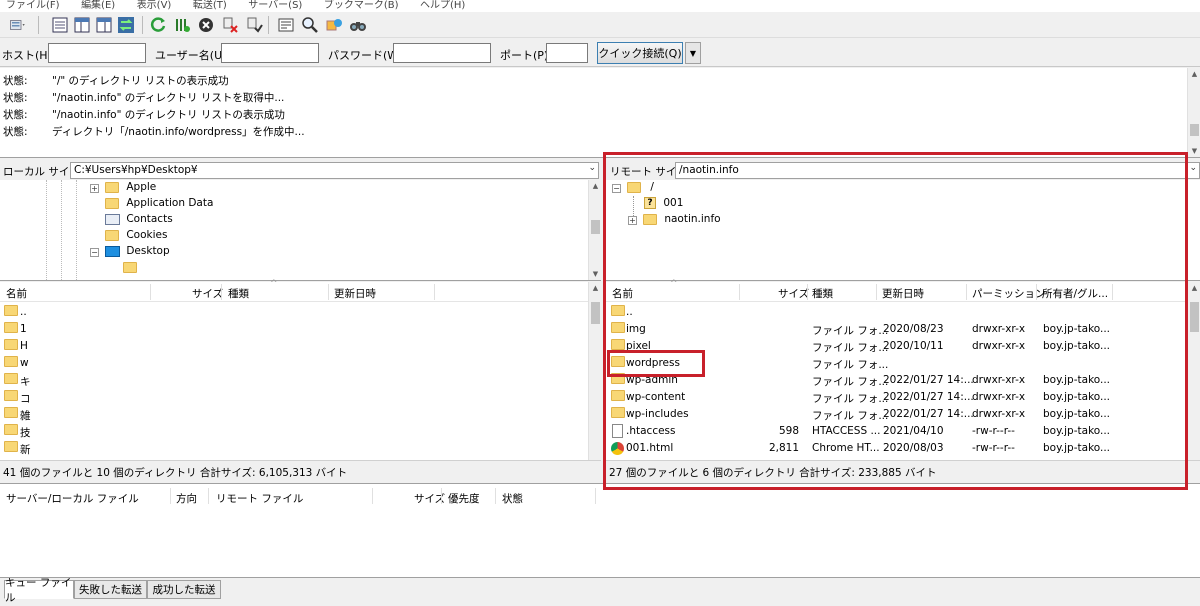 Image resolution: width=1200 pixels, height=606 pixels. What do you see at coordinates (123, 189) in the screenshot?
I see `tree-item-apple: + Apple` at bounding box center [123, 189].